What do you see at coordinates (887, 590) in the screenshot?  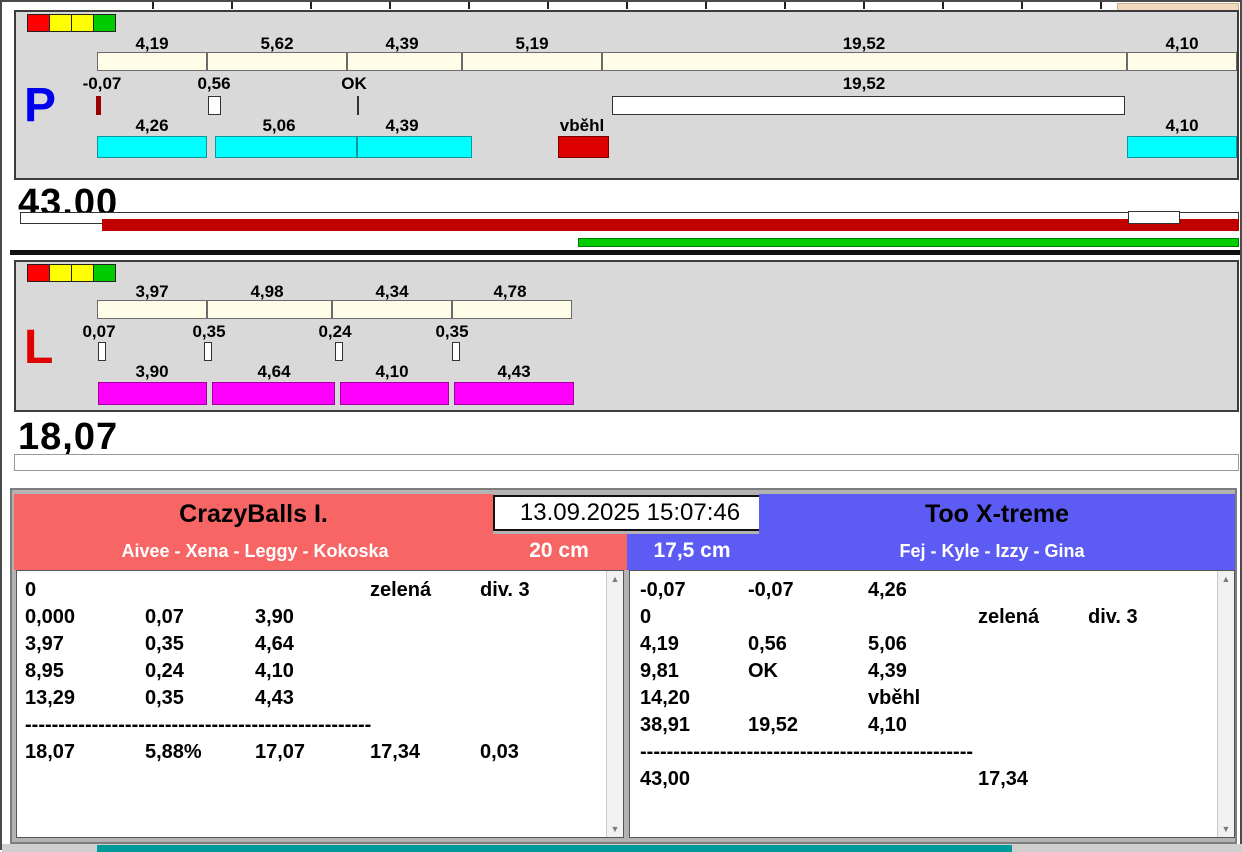 I see `table-cell: 4,26` at bounding box center [887, 590].